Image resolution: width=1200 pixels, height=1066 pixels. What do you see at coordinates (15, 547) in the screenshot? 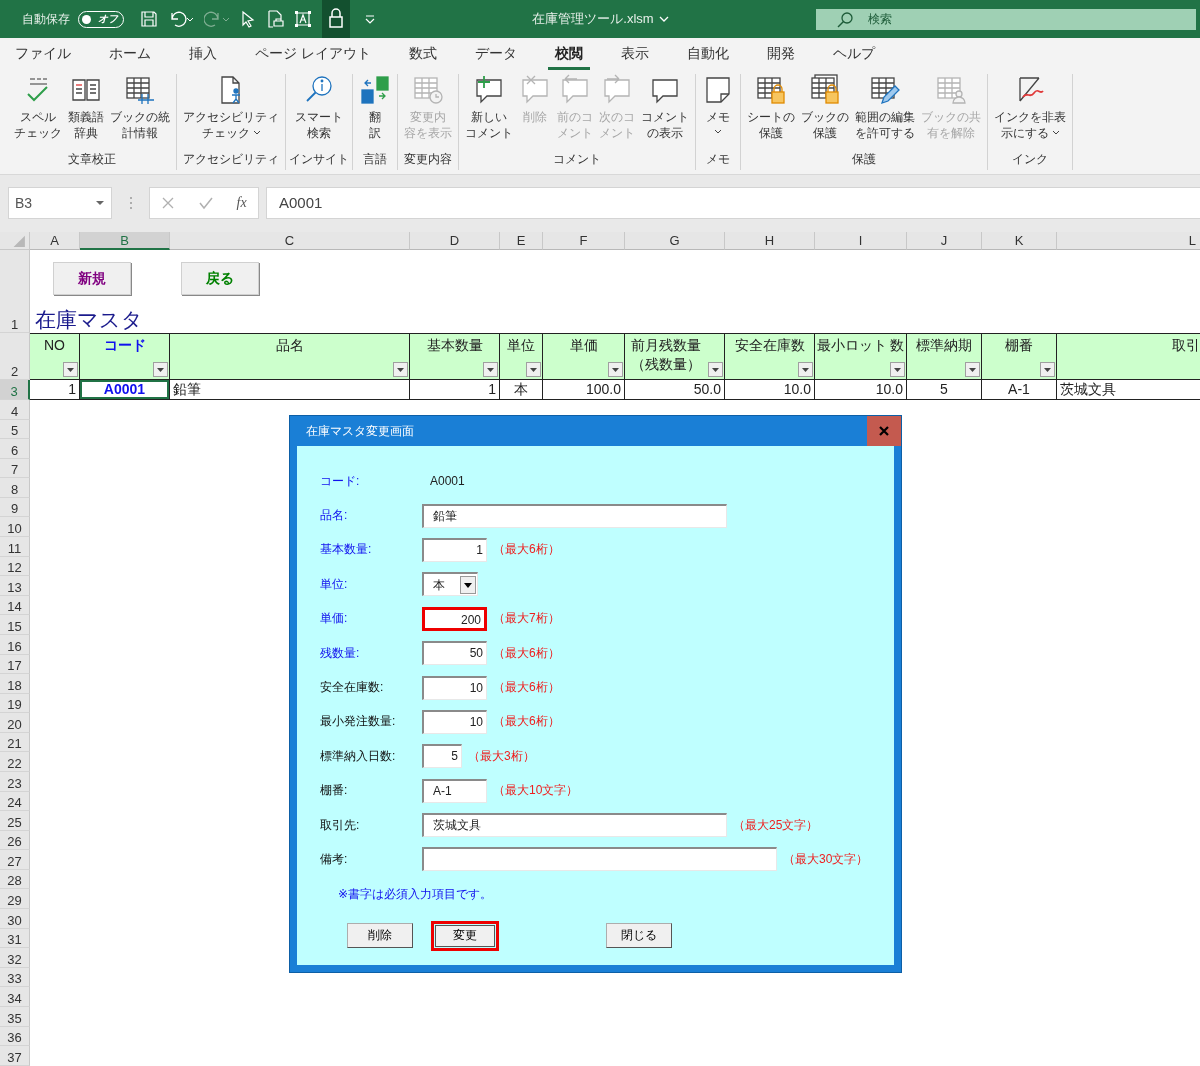
I see `row-header: 11` at bounding box center [15, 547].